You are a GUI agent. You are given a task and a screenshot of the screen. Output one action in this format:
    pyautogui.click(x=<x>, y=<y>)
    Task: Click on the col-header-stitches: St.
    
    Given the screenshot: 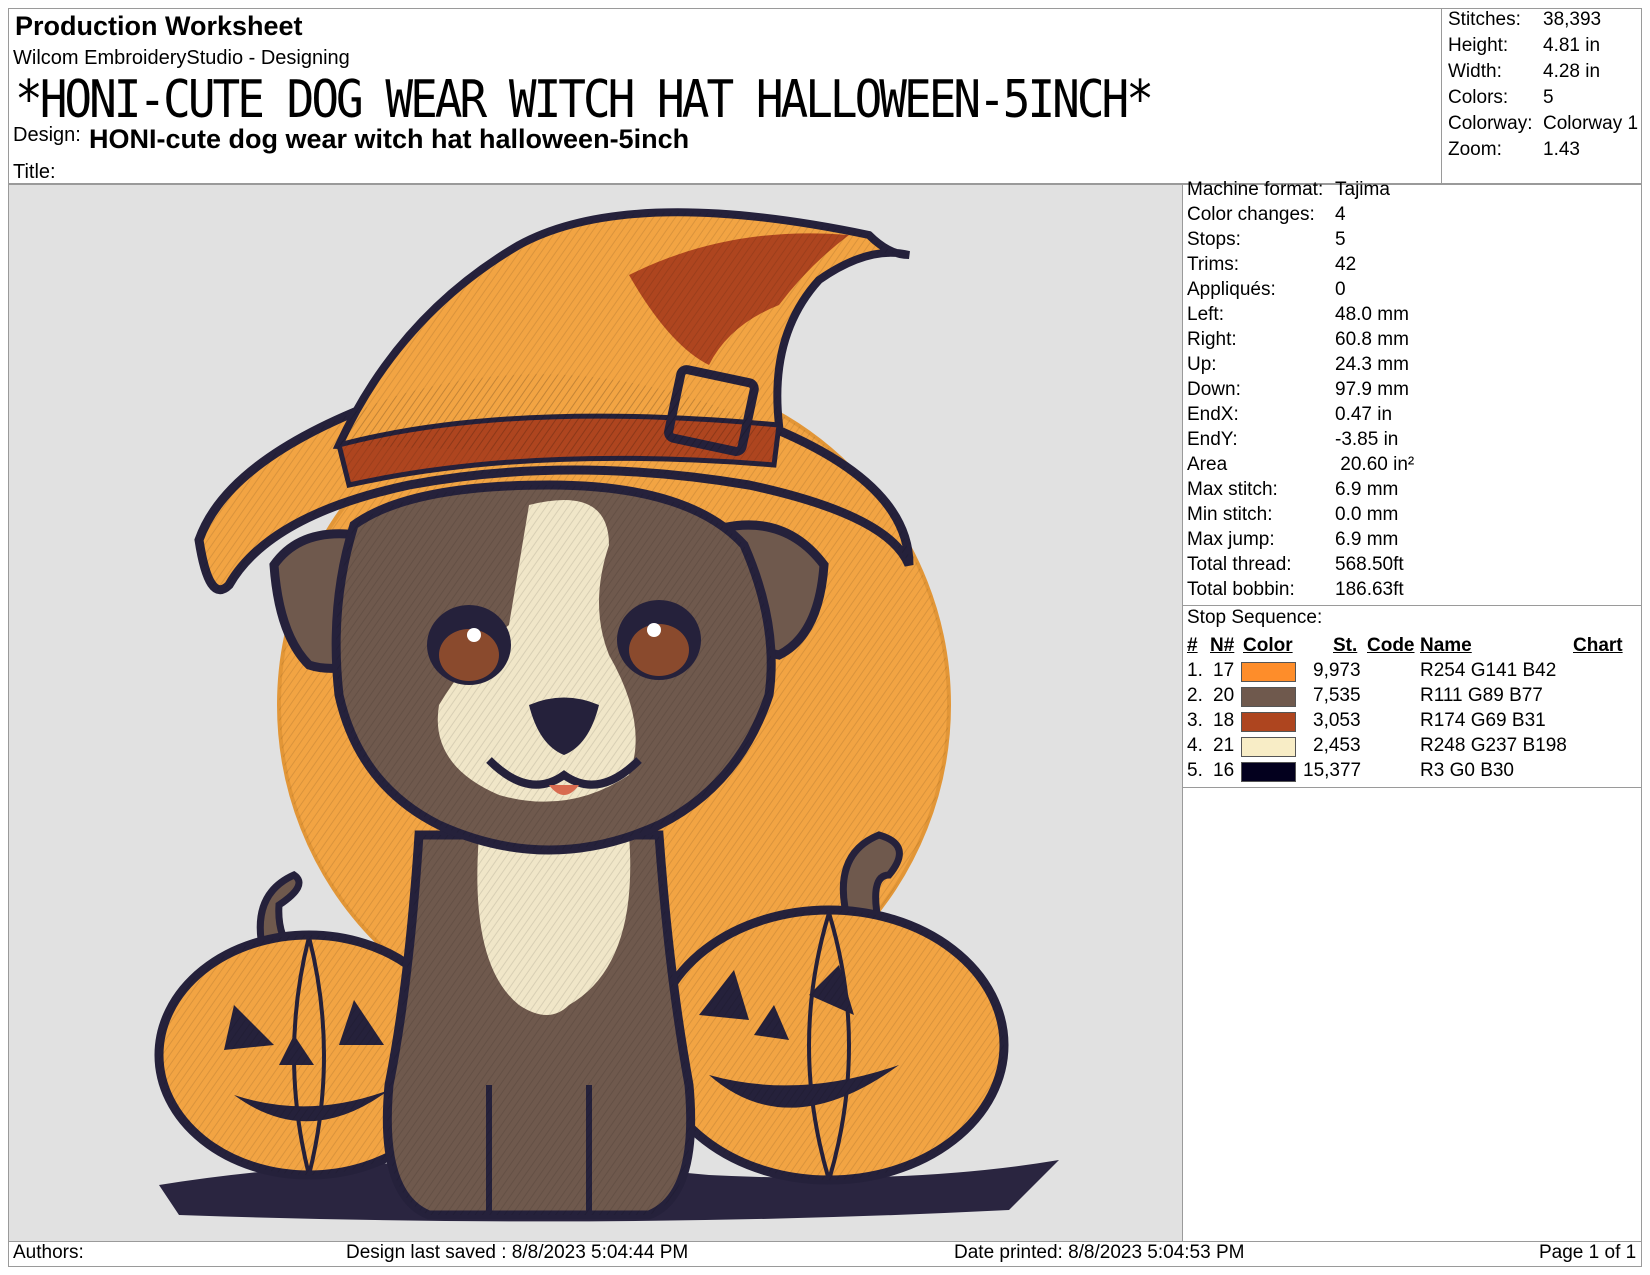 What is the action you would take?
    pyautogui.click(x=1345, y=645)
    